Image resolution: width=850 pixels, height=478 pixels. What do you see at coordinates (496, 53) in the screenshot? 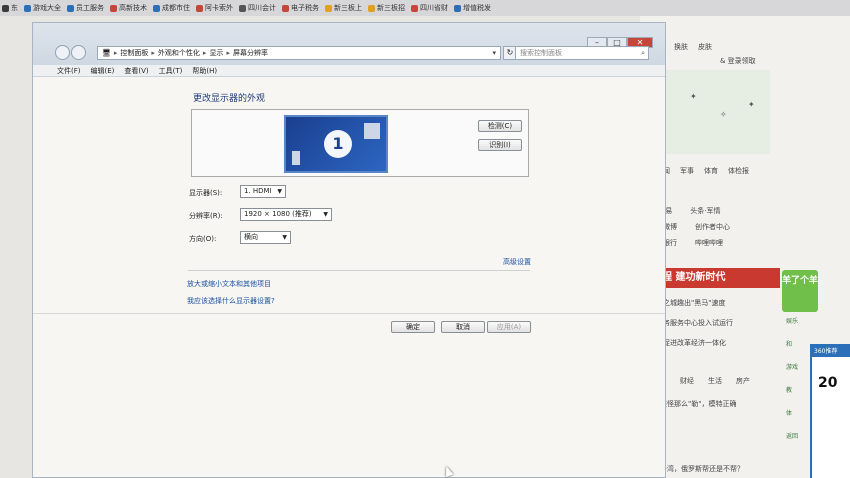
I see `chevron-down-icon: ▾` at bounding box center [496, 53].